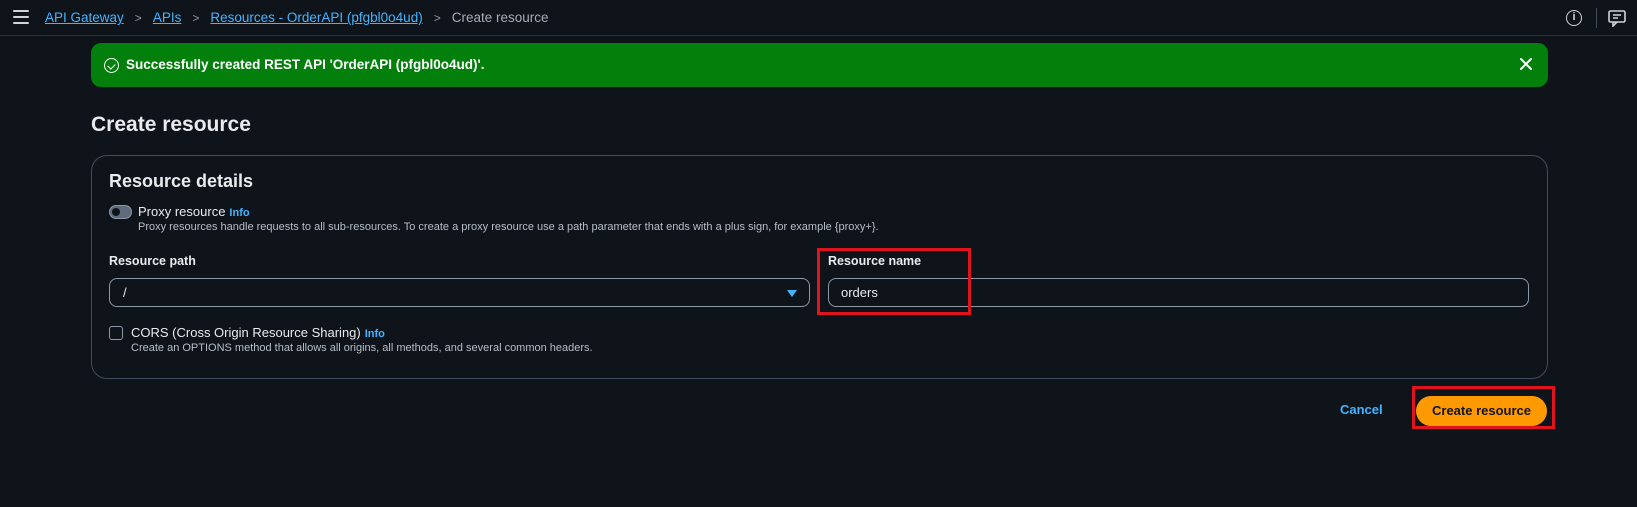 The image size is (1637, 507). Describe the element at coordinates (239, 213) in the screenshot. I see `proxy-info-link: Info` at that location.